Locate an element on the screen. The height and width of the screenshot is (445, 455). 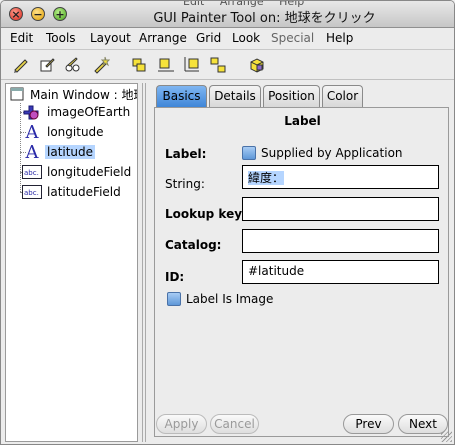
menu-look: Look is located at coordinates (246, 38).